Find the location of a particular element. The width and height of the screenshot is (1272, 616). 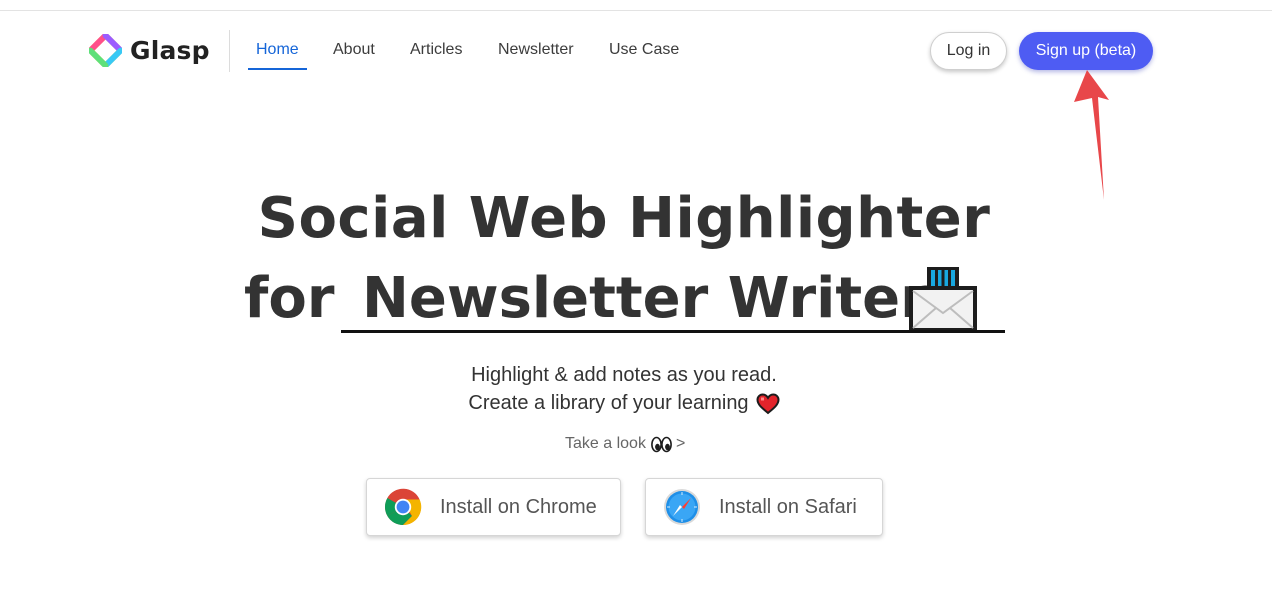

nav-home: Home is located at coordinates (277, 50).